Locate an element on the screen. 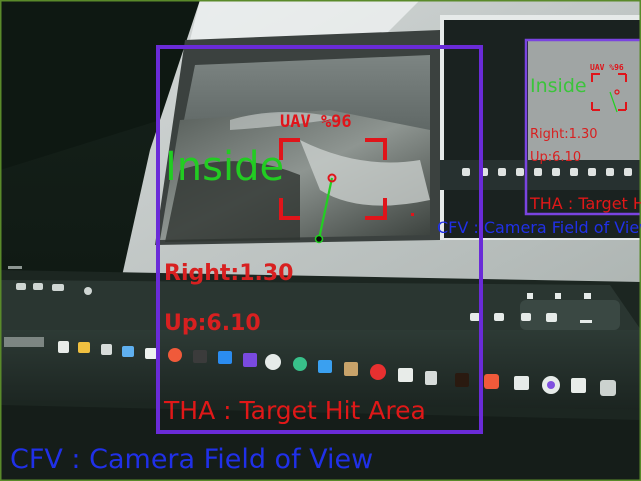 This screenshot has width=641, height=481. preview-right-label: Right:1.30 is located at coordinates (564, 134).